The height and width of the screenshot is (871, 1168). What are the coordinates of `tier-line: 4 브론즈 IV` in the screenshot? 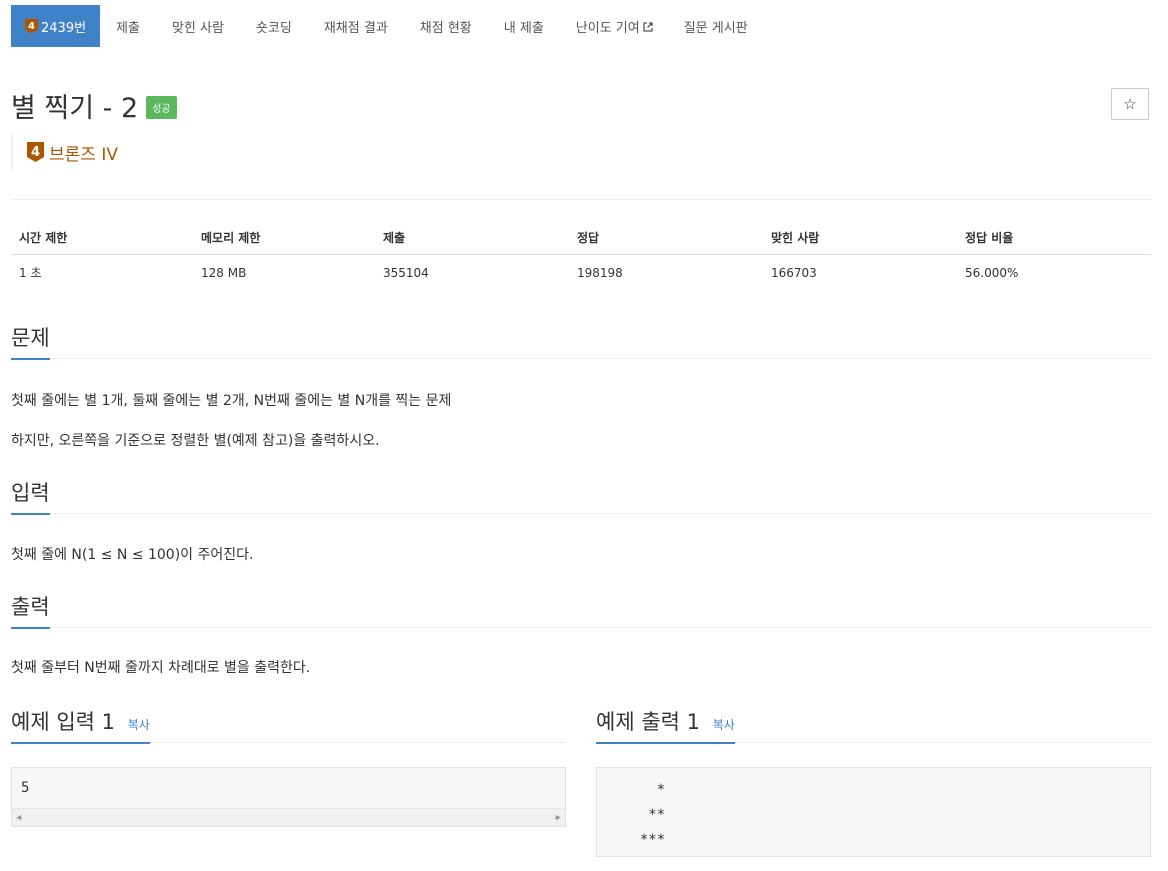 It's located at (64, 152).